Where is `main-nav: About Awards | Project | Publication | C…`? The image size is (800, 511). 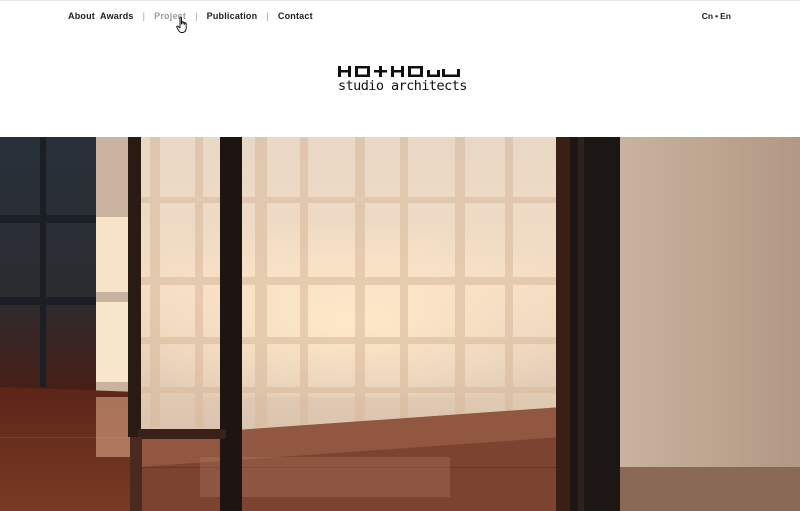 main-nav: About Awards | Project | Publication | C… is located at coordinates (190, 16).